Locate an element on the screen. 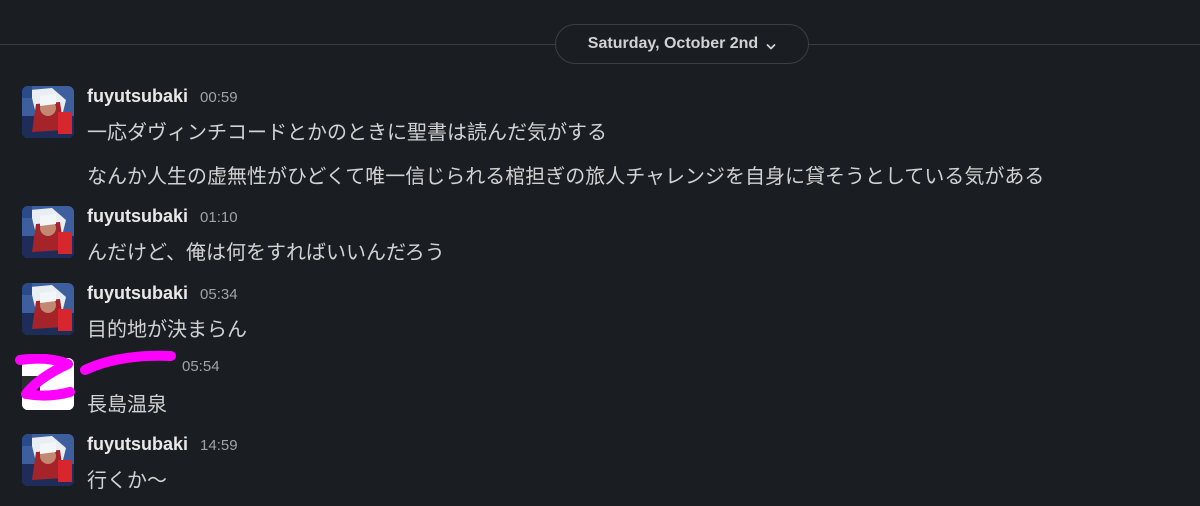 This screenshot has height=506, width=1200. message-header: fuyutsubaki 01:10 is located at coordinates (162, 218).